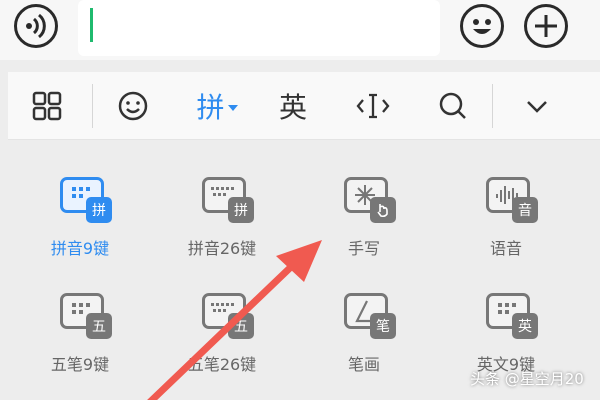 This screenshot has width=600, height=400. I want to click on mode-label: 拼音26键, so click(222, 248).